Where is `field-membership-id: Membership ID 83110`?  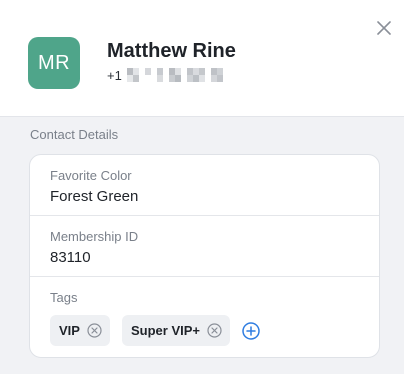
field-membership-id: Membership ID 83110 is located at coordinates (204, 246).